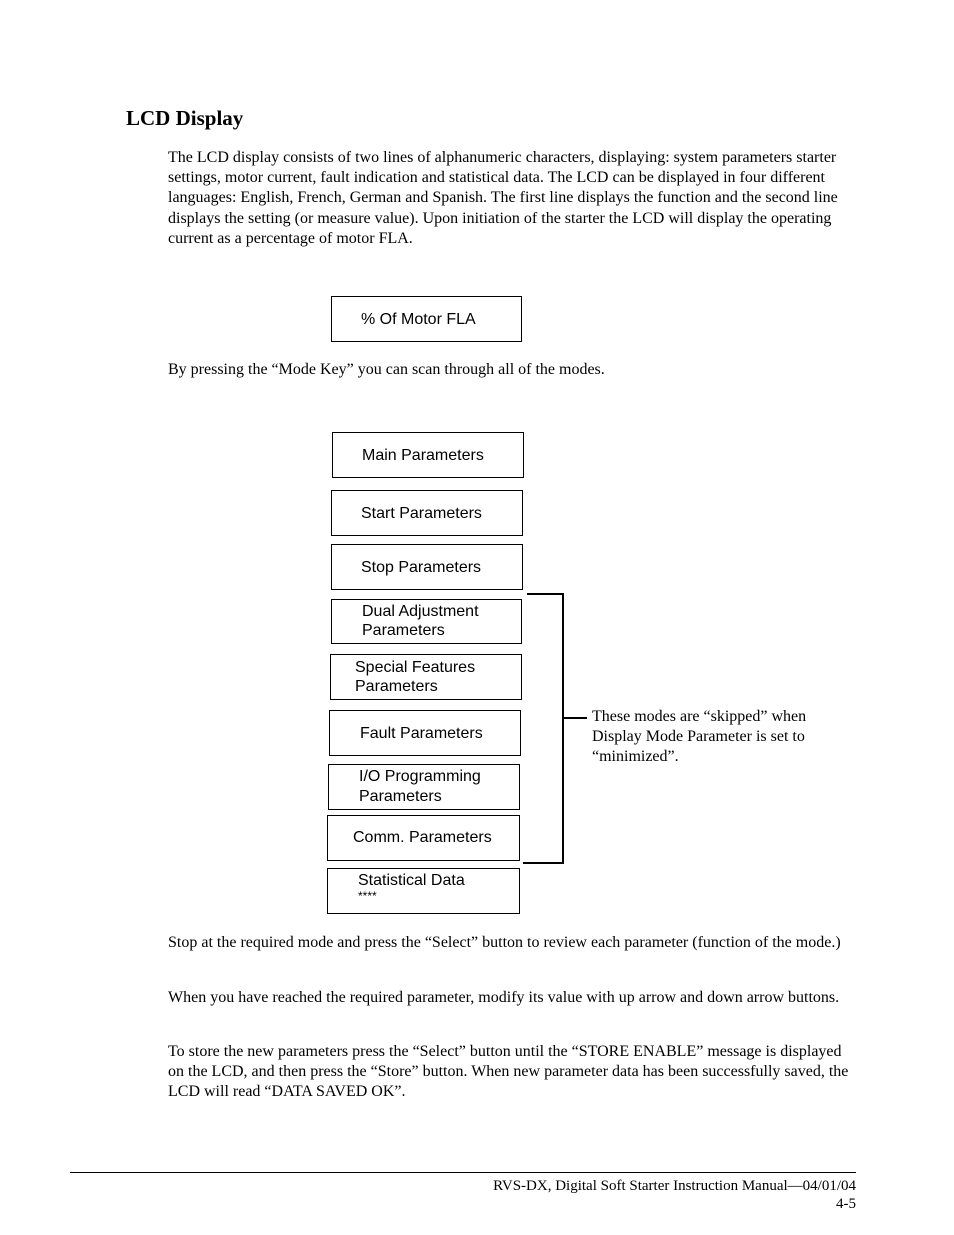 Image resolution: width=954 pixels, height=1235 pixels. What do you see at coordinates (421, 733) in the screenshot?
I see `mode-label: Fault Parameters` at bounding box center [421, 733].